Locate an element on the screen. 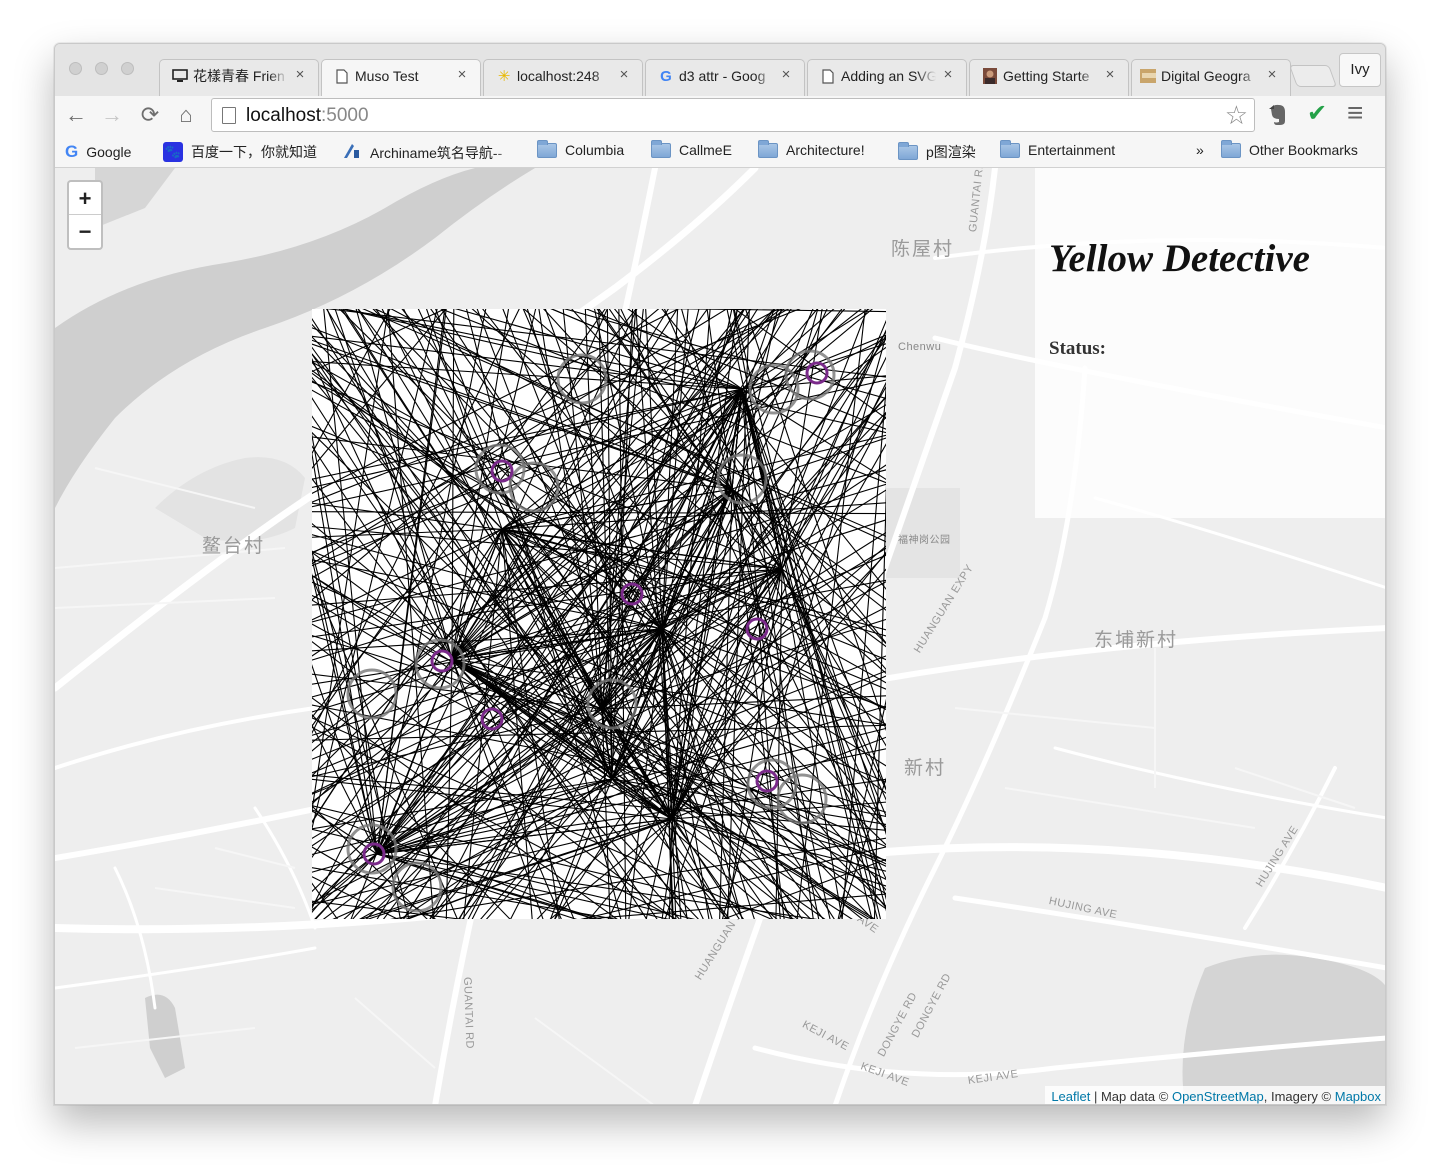 The image size is (1440, 1169). tab-title: Getting Starte is located at coordinates (1046, 76).